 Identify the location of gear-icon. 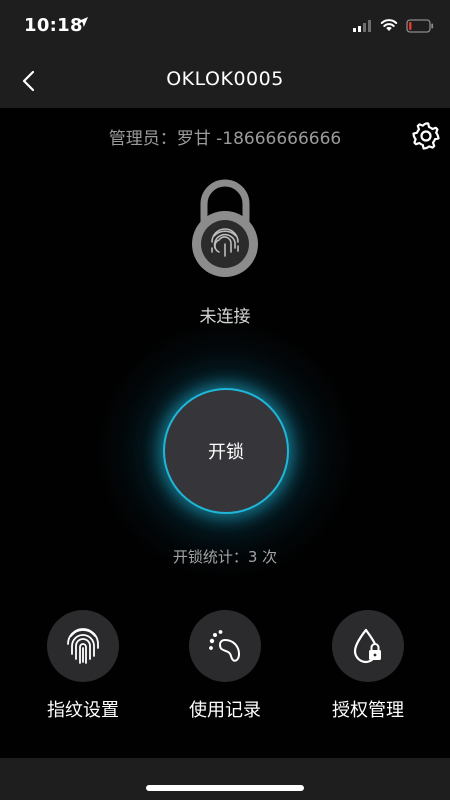
(426, 136).